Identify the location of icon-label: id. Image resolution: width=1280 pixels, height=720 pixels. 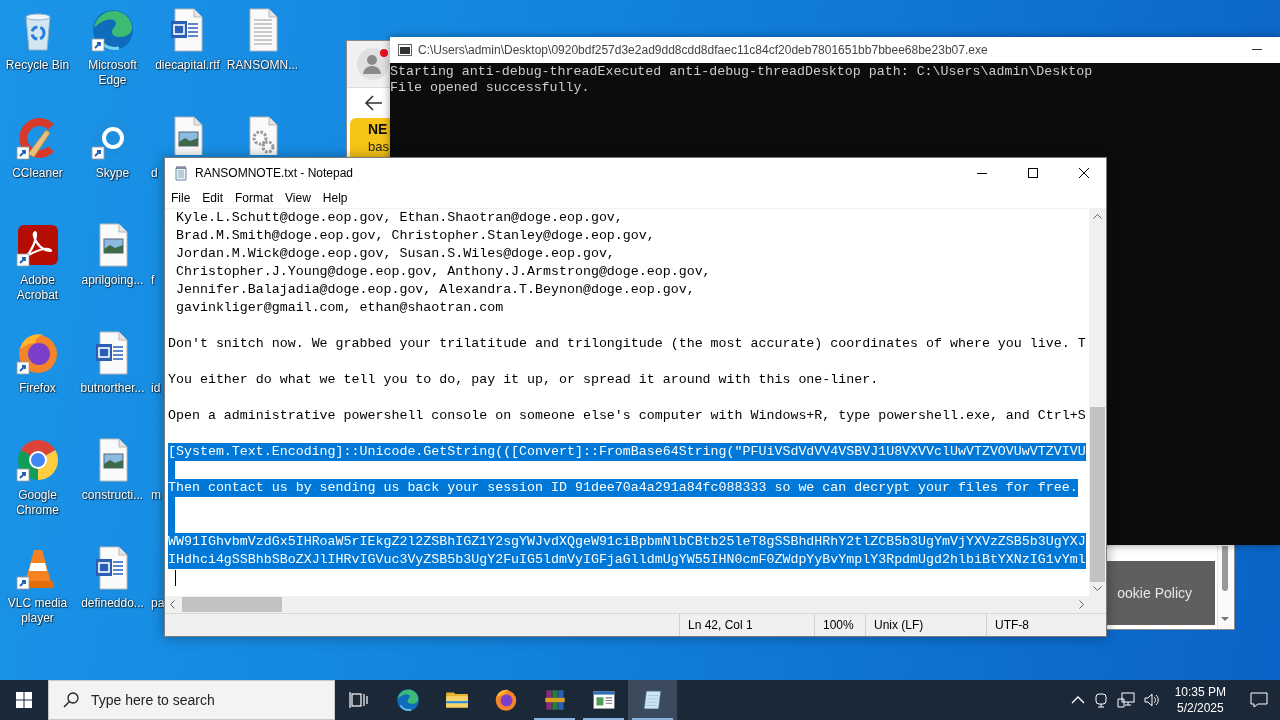
(155, 388).